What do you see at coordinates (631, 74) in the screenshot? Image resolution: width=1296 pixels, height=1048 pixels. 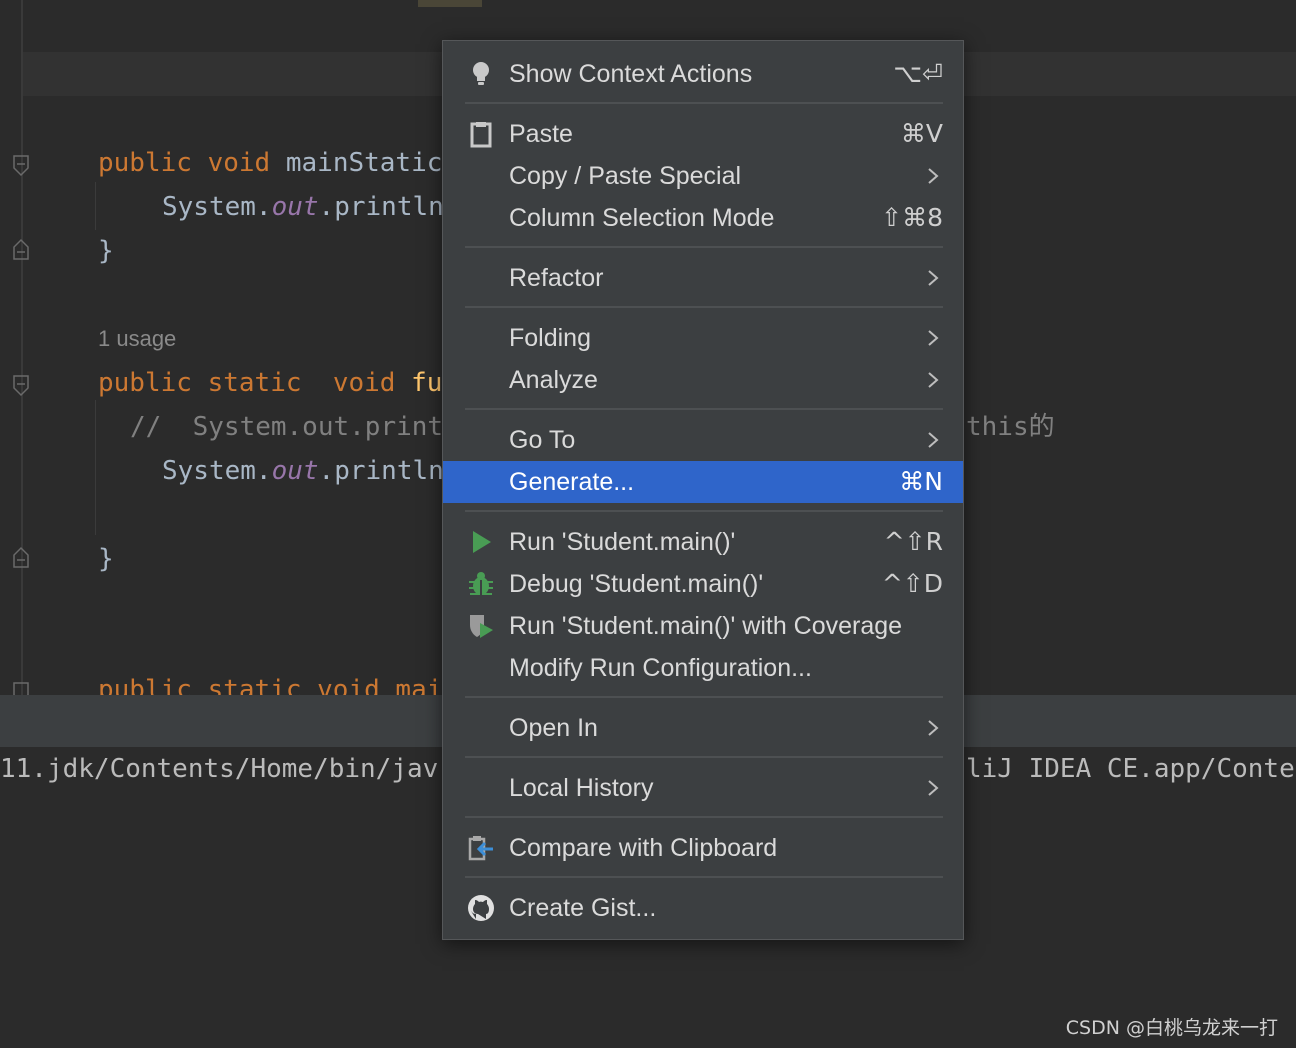 I see `menu-item-label: Show Context Actions` at bounding box center [631, 74].